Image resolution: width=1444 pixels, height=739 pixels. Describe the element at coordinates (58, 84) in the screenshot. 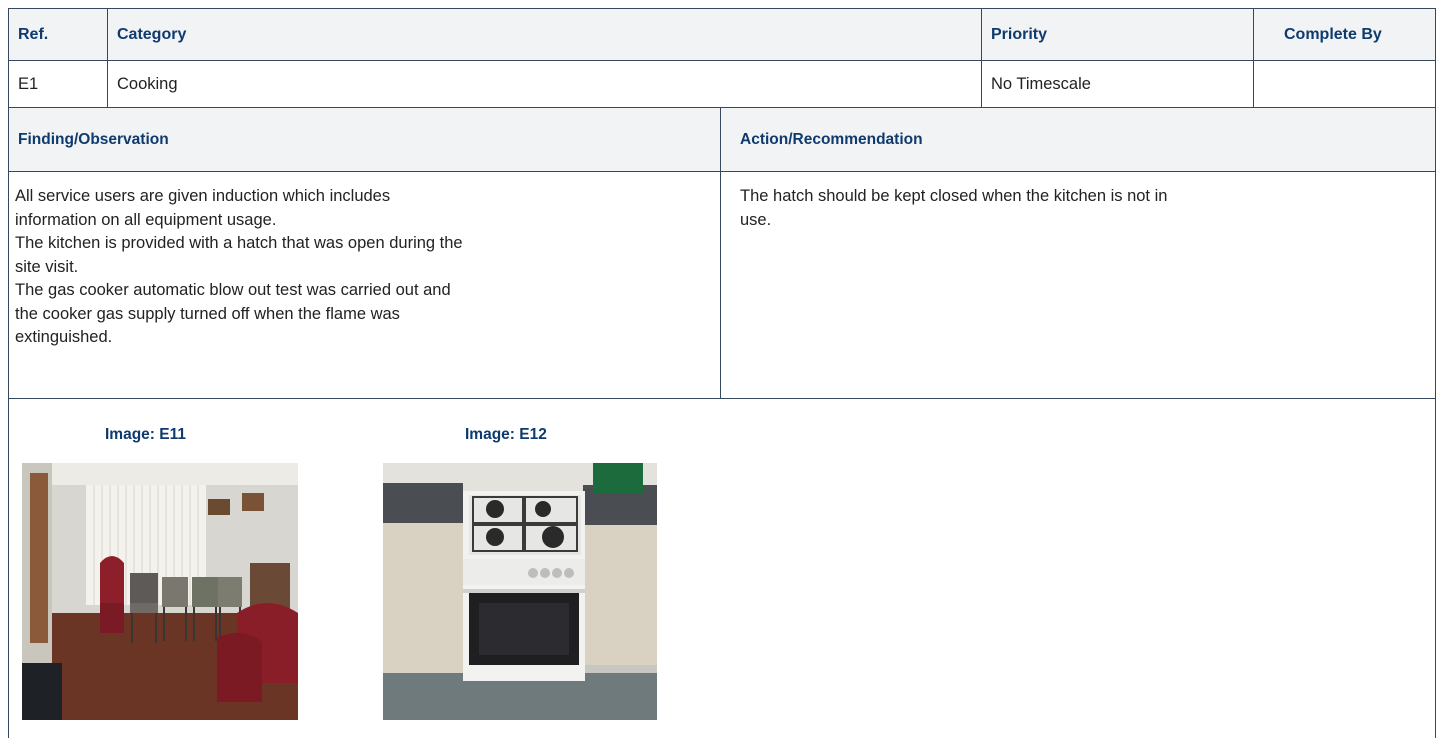

I see `ref-cell: E1` at that location.